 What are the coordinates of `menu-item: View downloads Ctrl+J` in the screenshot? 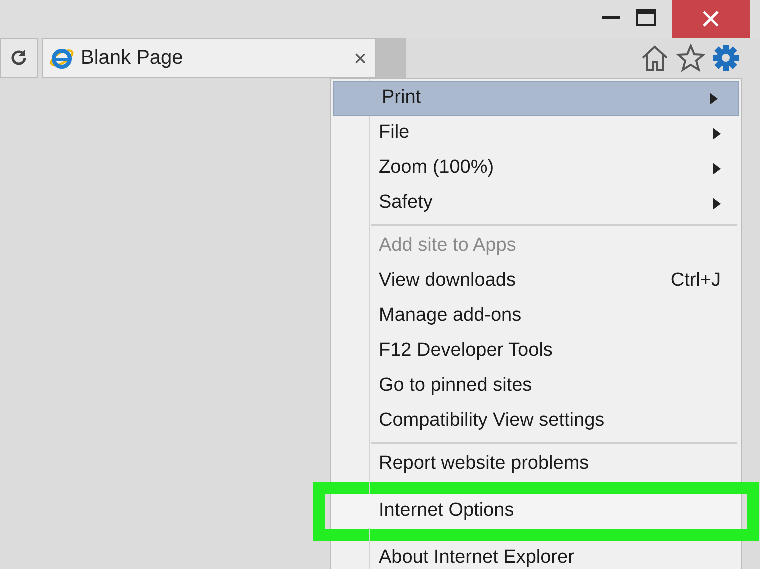 It's located at (536, 281).